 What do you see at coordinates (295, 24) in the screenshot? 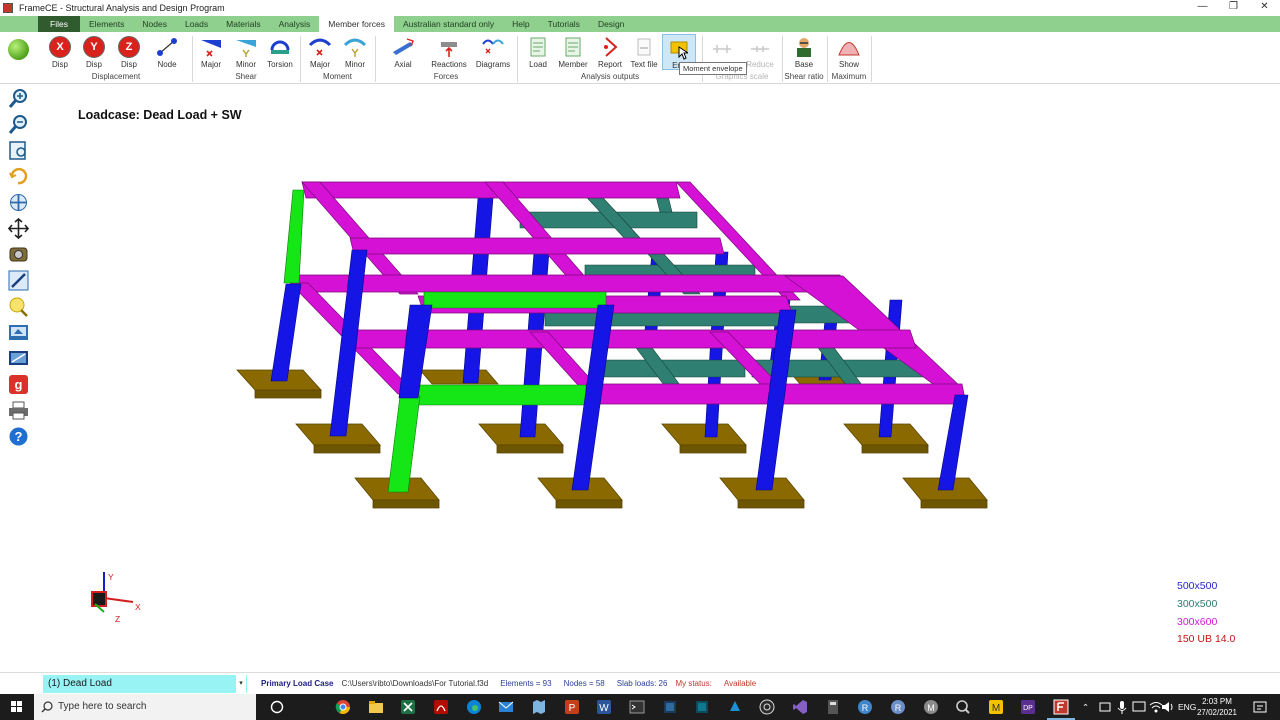
I see `tab-analysis: Analysis` at bounding box center [295, 24].